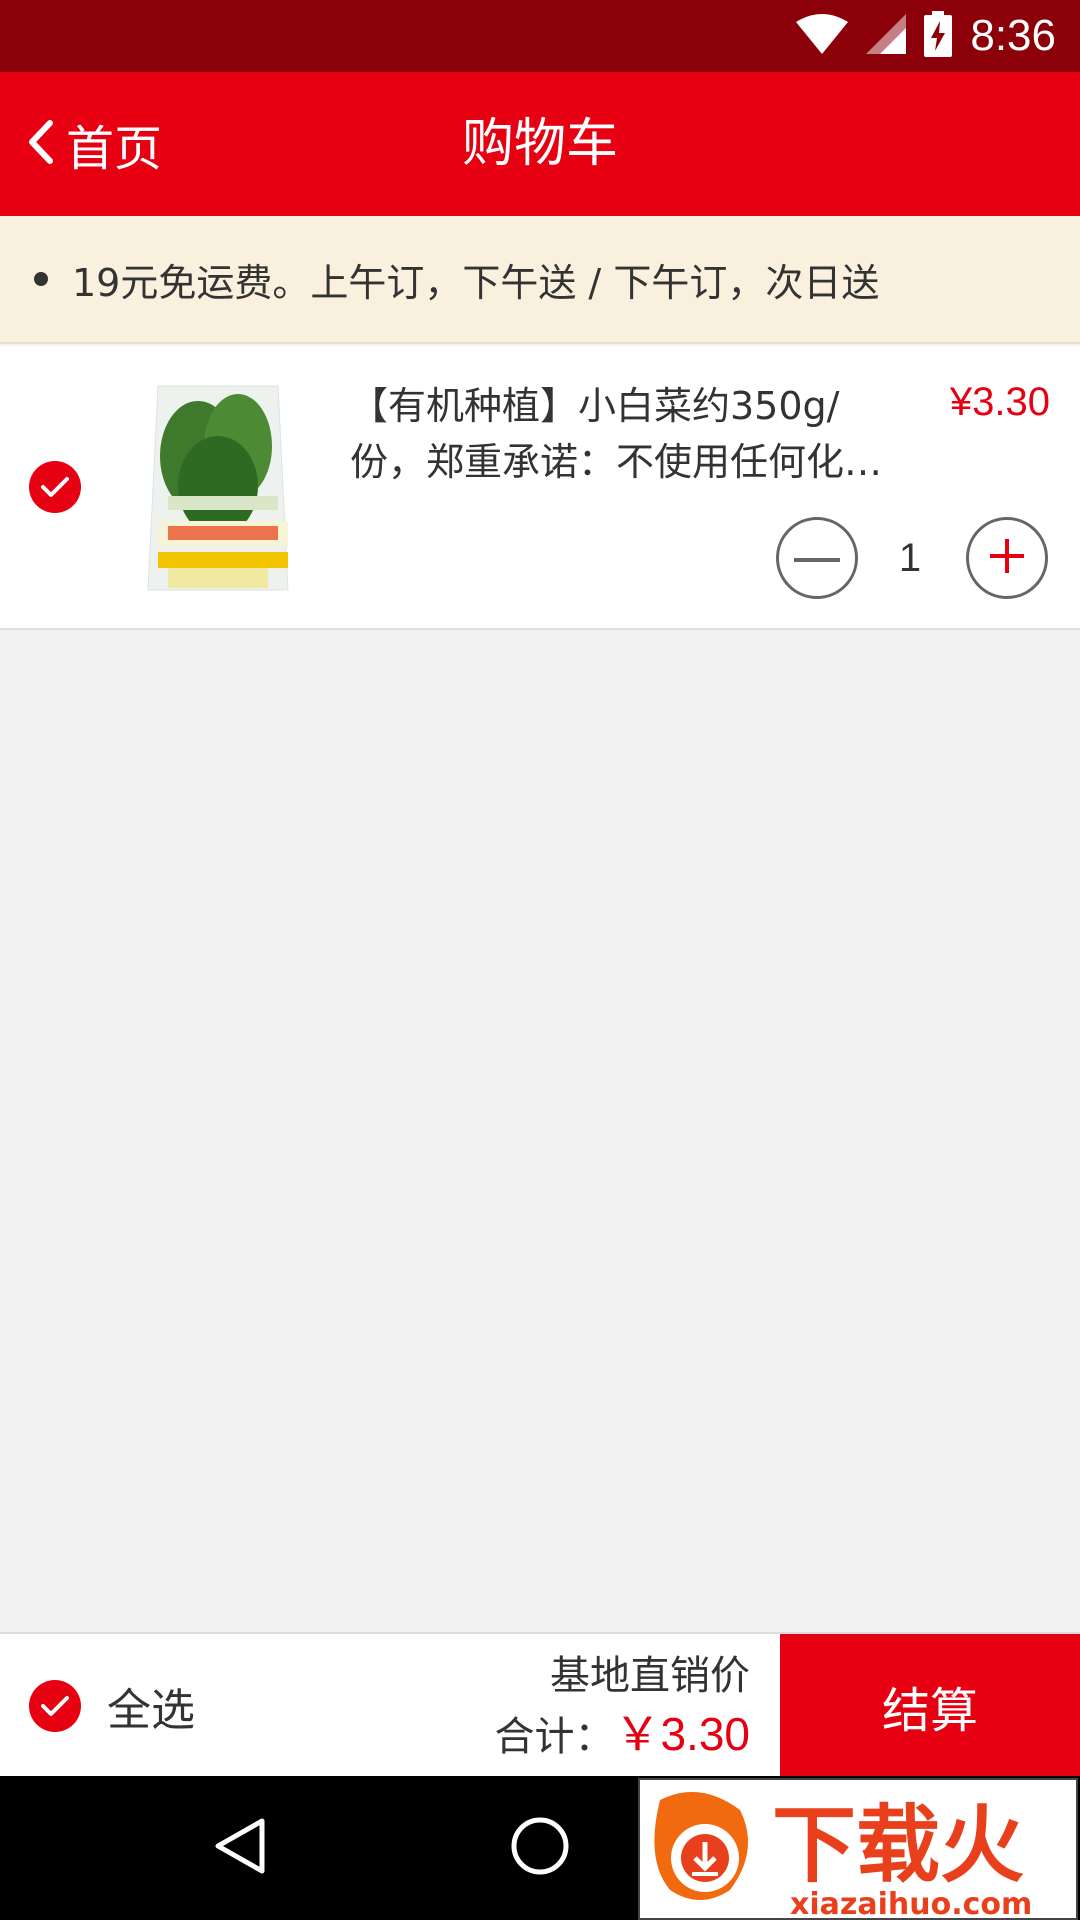  I want to click on minus-icon, so click(817, 558).